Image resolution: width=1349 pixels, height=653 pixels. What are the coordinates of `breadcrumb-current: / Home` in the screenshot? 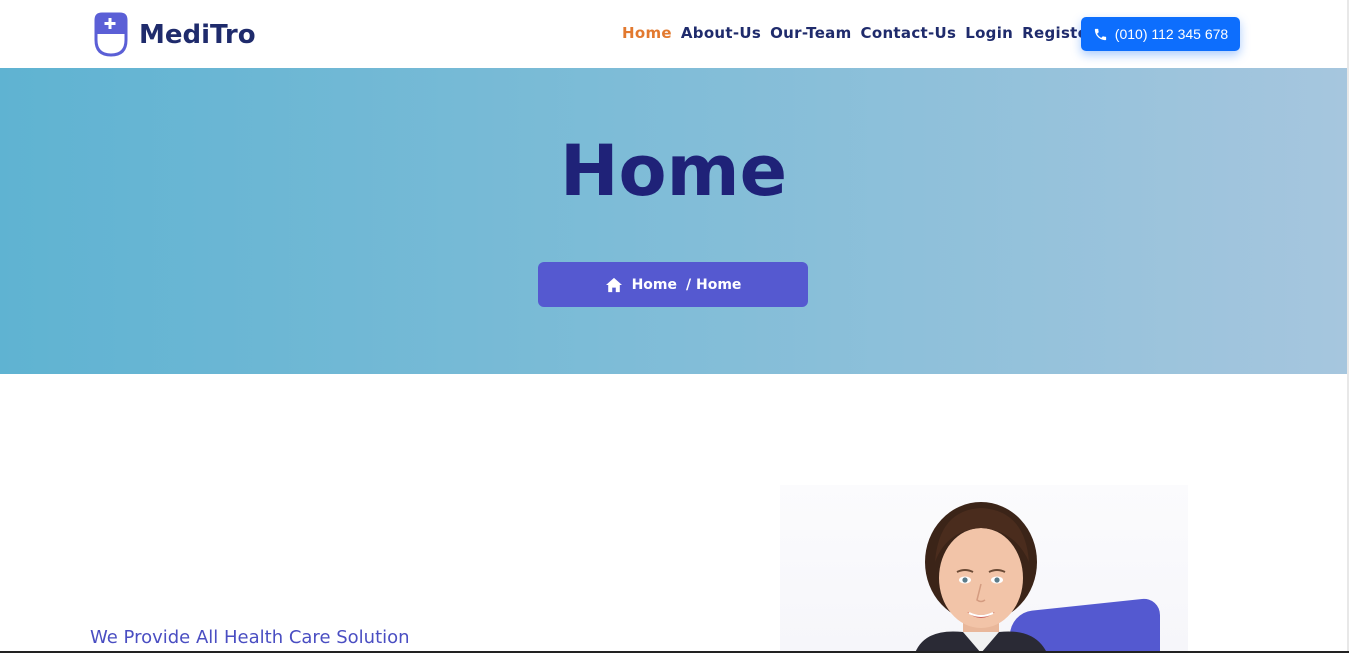 It's located at (714, 284).